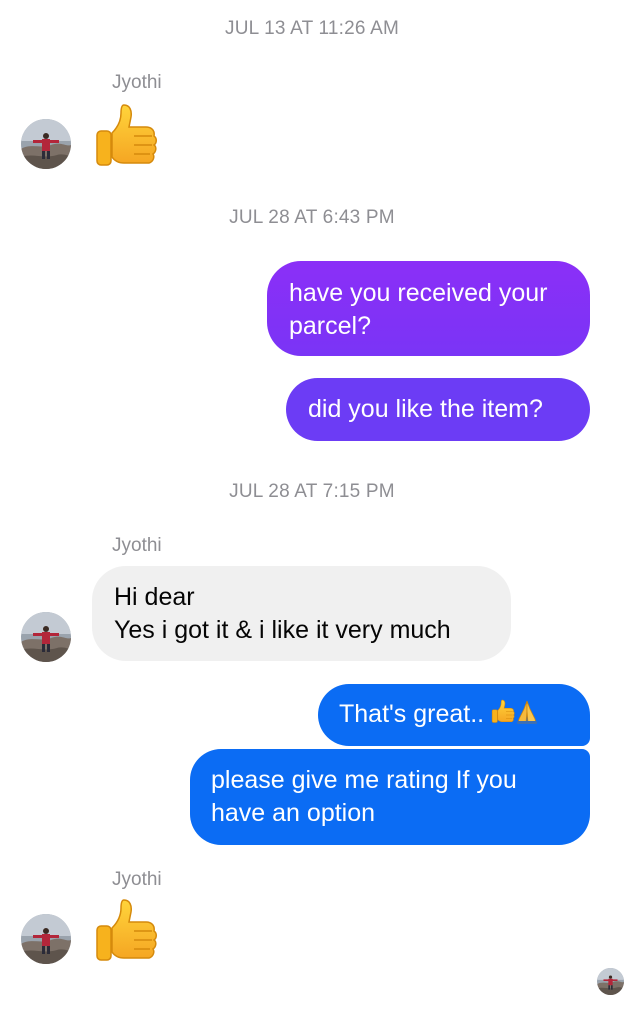  I want to click on outgoing-message-bubble: did you like the item?, so click(438, 409).